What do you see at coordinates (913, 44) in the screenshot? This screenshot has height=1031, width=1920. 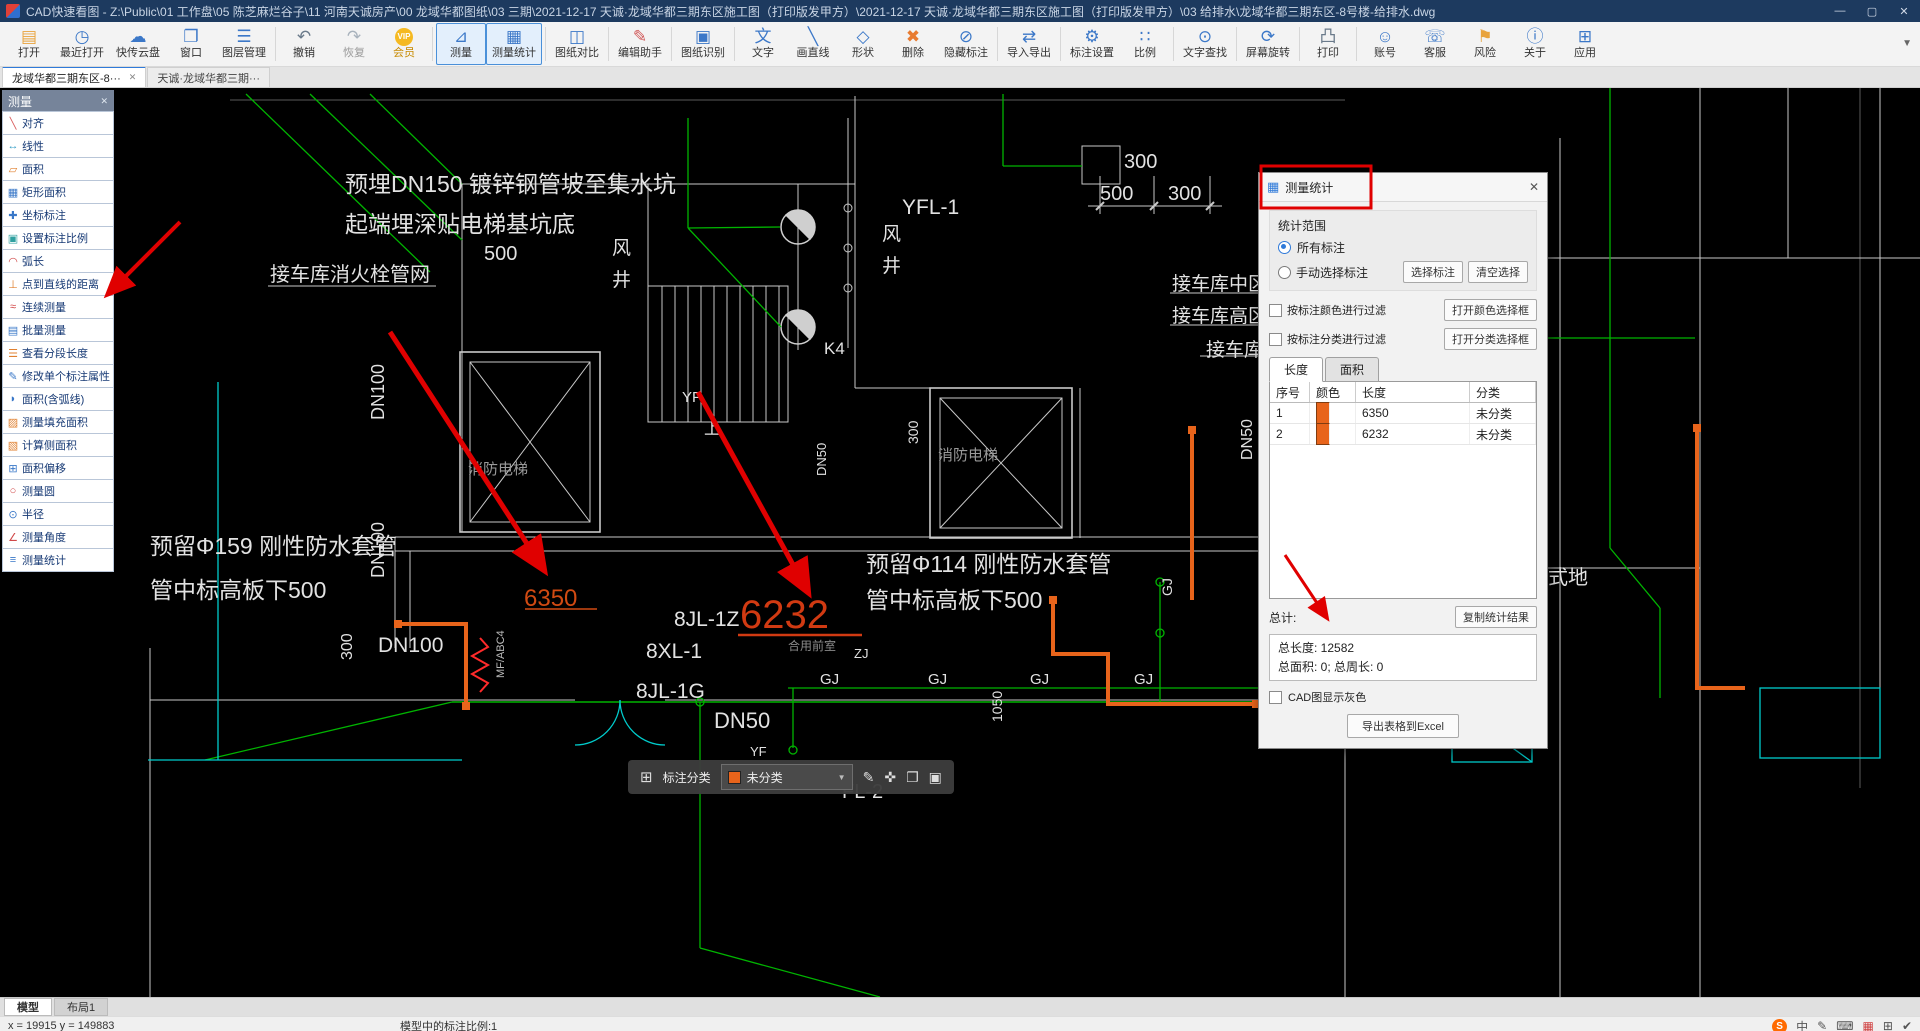 I see `delete-button: ✖ 删除` at bounding box center [913, 44].